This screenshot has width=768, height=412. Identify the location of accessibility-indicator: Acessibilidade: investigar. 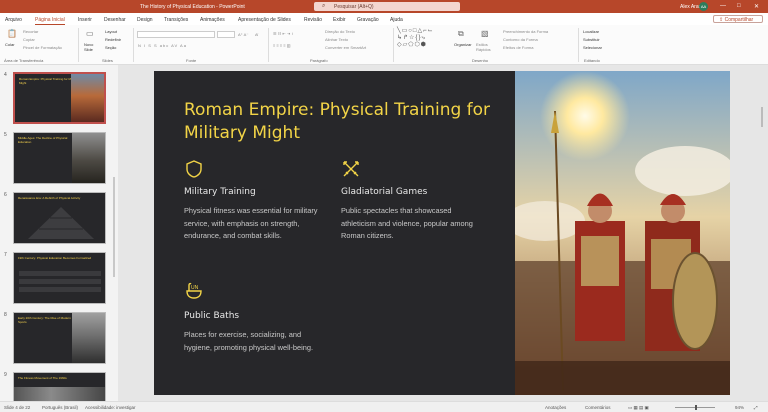
(110, 407).